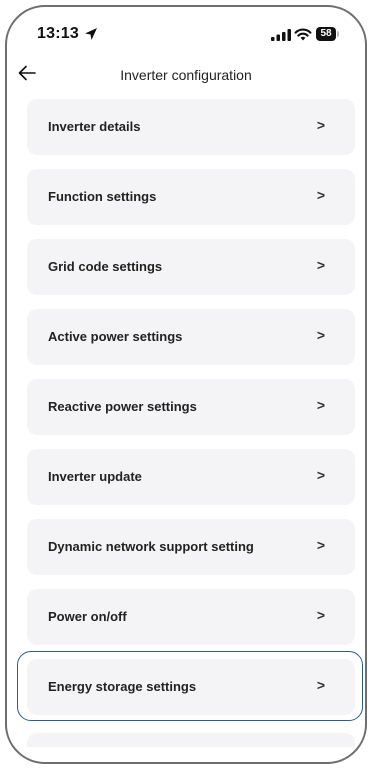 The width and height of the screenshot is (374, 769). Describe the element at coordinates (115, 336) in the screenshot. I see `menu-item-label: Active power settings` at that location.